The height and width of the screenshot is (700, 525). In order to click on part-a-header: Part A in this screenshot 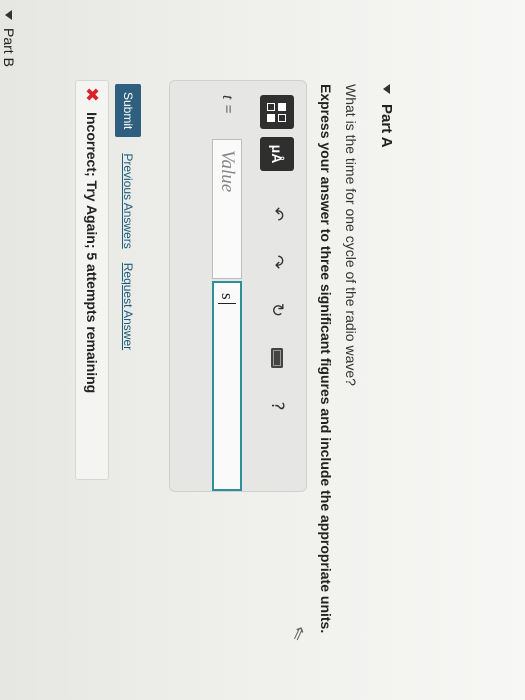, I will do `click(386, 116)`.